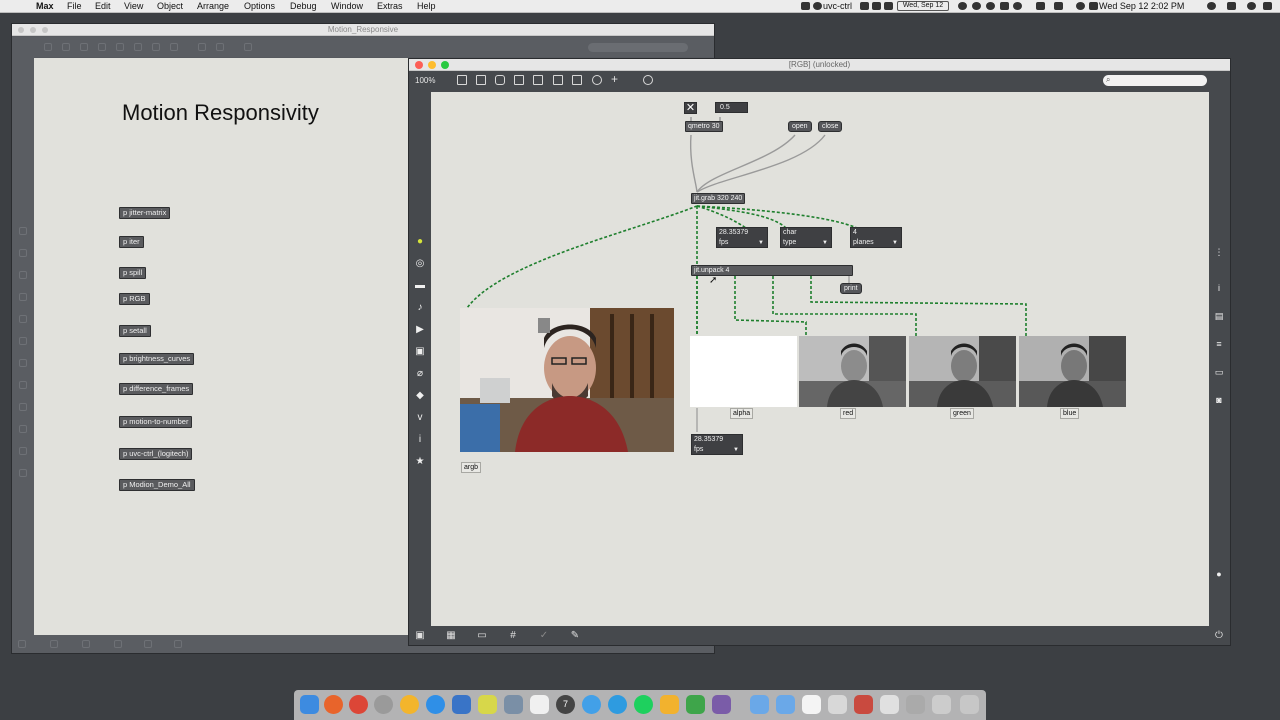 This screenshot has width=1280, height=720. Describe the element at coordinates (830, 126) in the screenshot. I see `close-message: close` at that location.